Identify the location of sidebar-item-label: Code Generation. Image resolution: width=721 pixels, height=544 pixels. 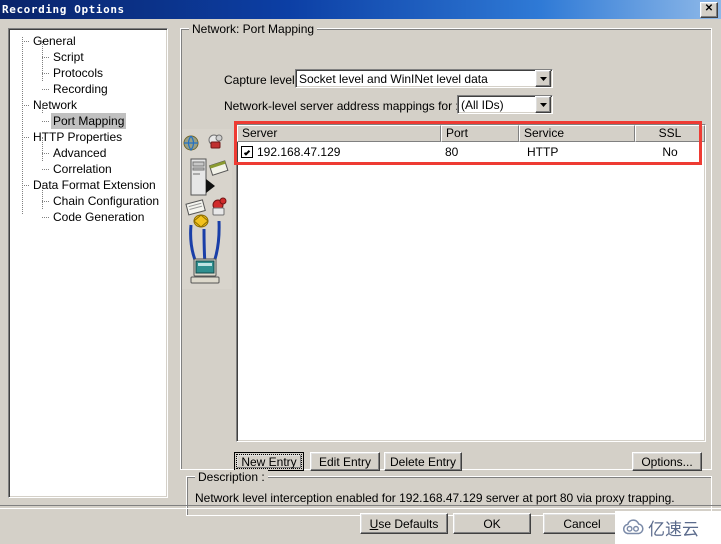
(99, 217).